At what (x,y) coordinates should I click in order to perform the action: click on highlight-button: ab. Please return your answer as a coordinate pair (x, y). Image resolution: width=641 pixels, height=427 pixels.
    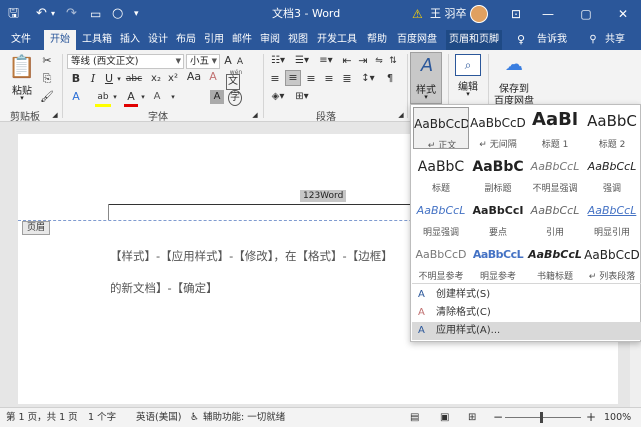
    Looking at the image, I should click on (103, 98).